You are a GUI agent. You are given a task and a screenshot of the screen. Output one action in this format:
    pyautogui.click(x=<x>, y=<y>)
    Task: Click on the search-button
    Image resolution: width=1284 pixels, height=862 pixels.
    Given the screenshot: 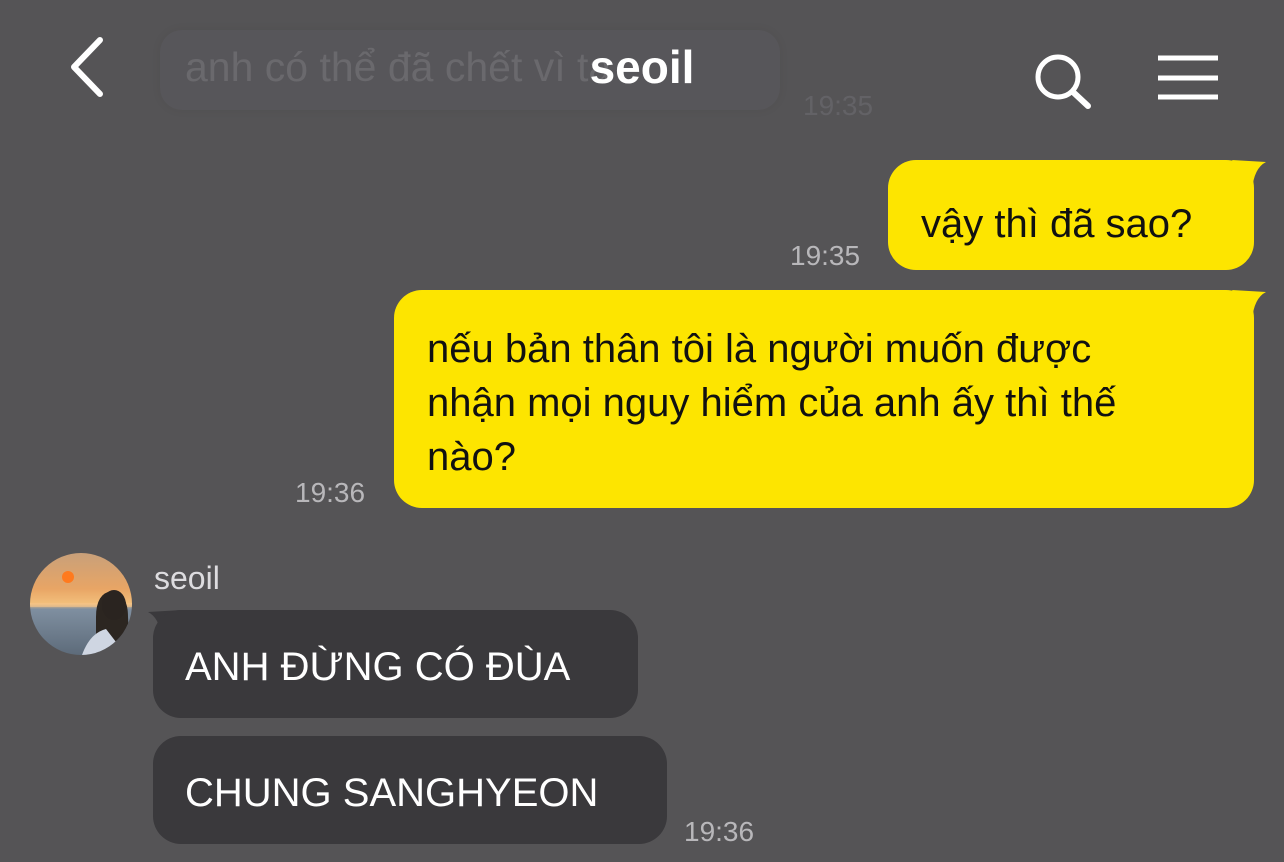 What is the action you would take?
    pyautogui.click(x=1064, y=82)
    